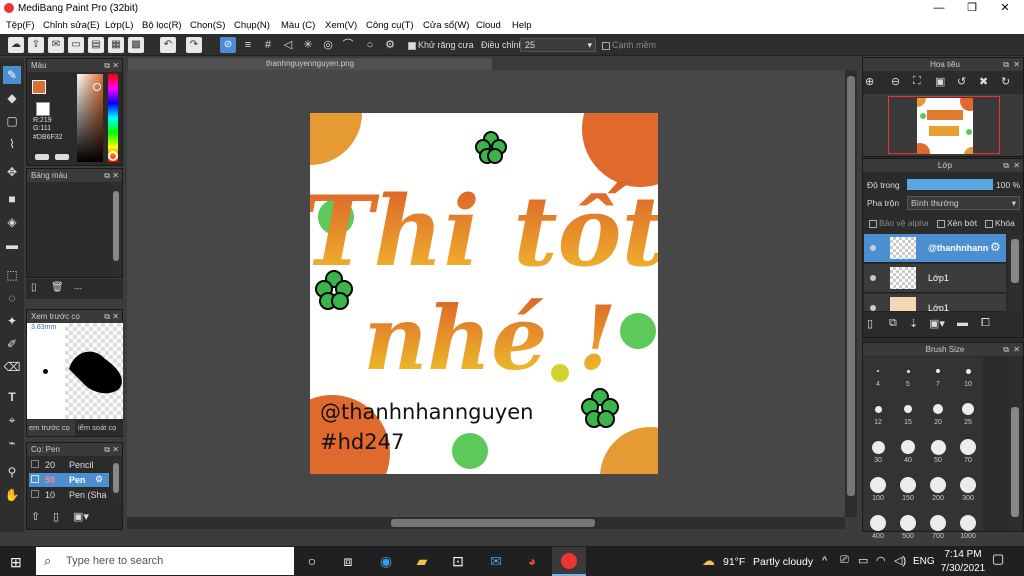 This screenshot has width=1024, height=576. What do you see at coordinates (119, 25) in the screenshot?
I see `menu-layer: Lớp(L)` at bounding box center [119, 25].